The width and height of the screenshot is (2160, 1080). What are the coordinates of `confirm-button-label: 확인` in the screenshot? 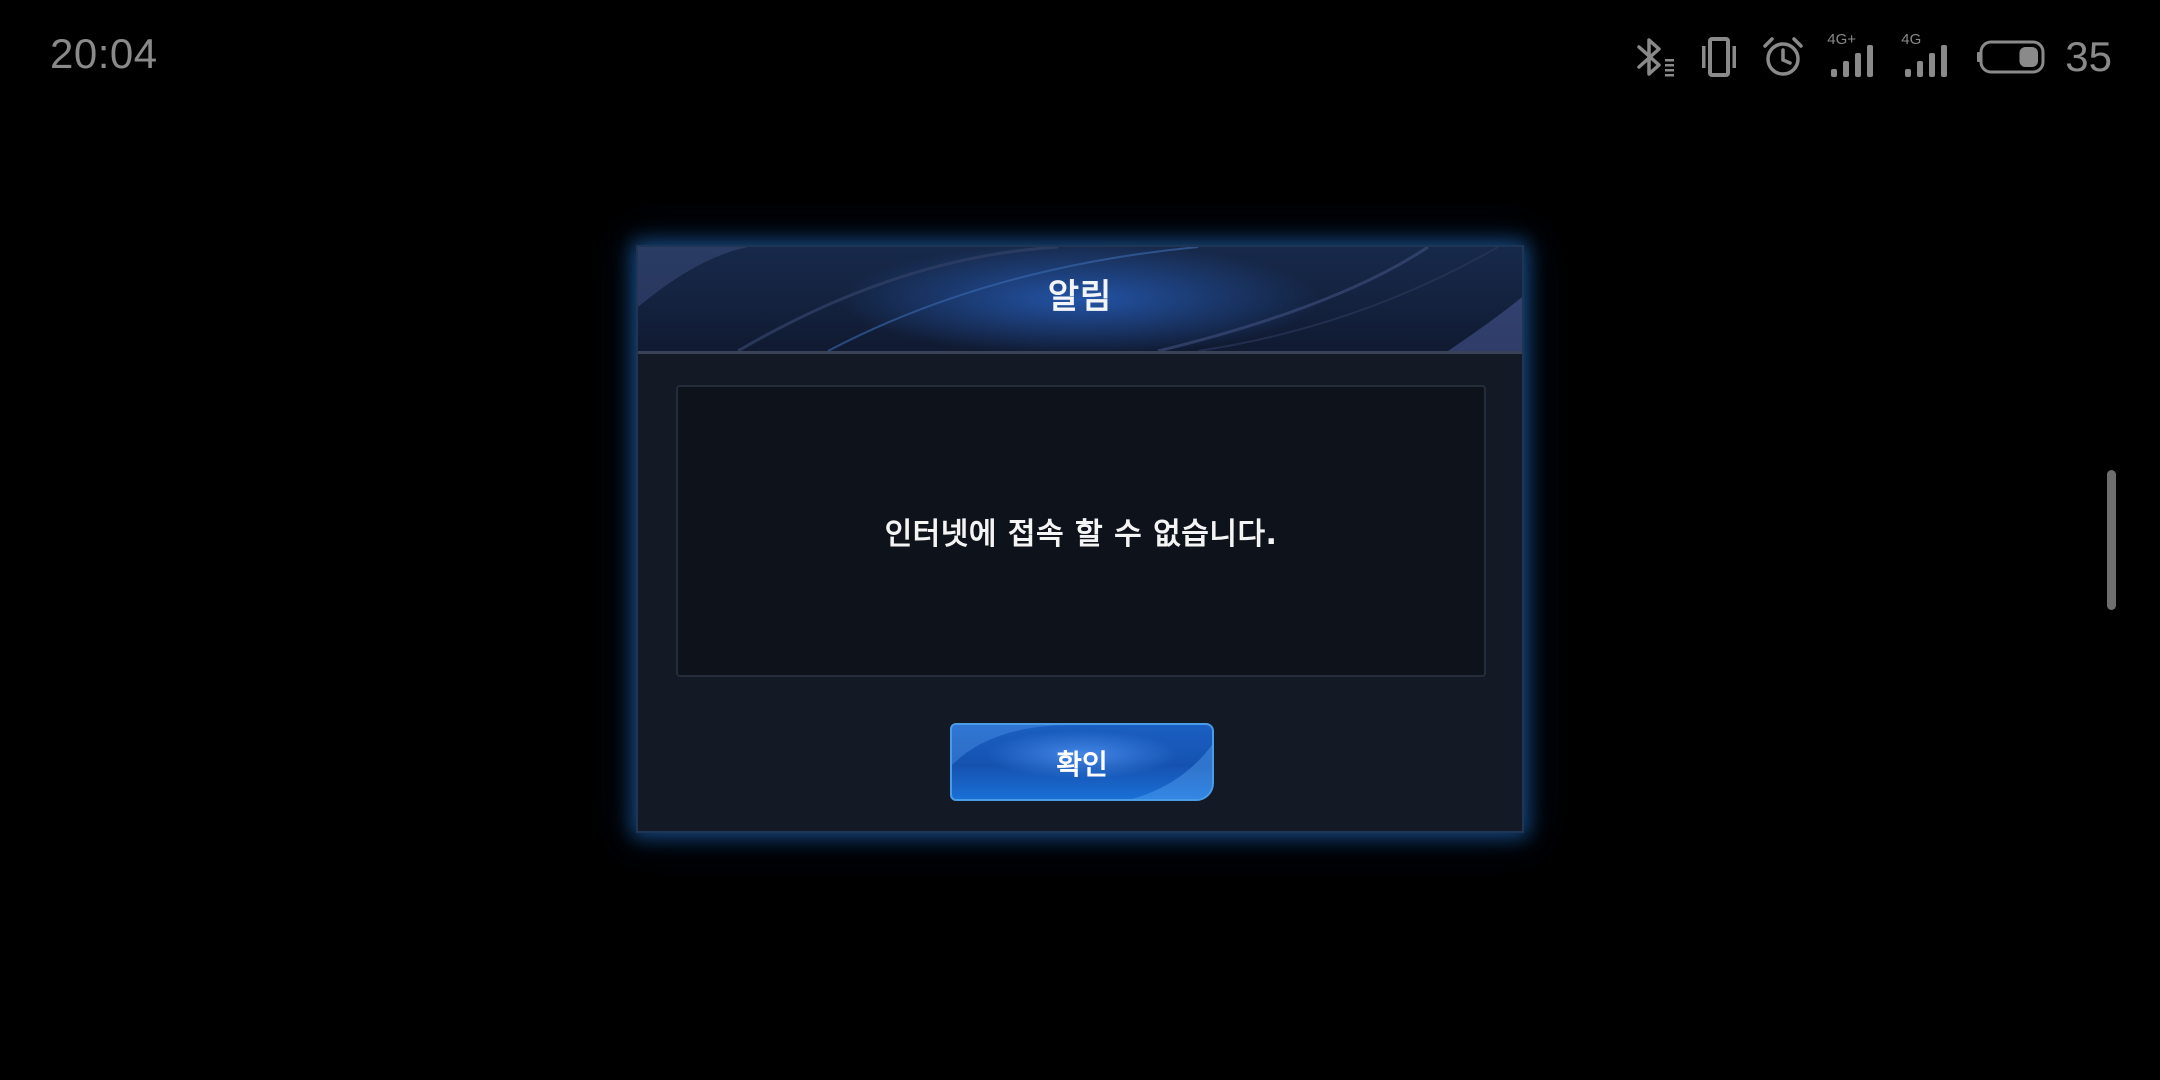 It's located at (1082, 764).